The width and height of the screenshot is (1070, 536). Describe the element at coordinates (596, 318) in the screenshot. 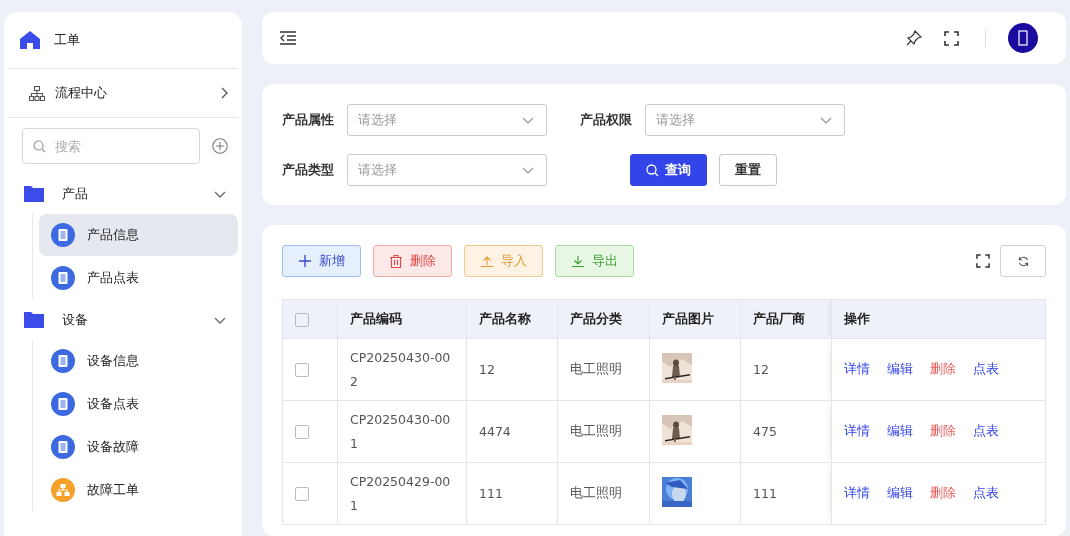

I see `column-header: 产品分类` at that location.